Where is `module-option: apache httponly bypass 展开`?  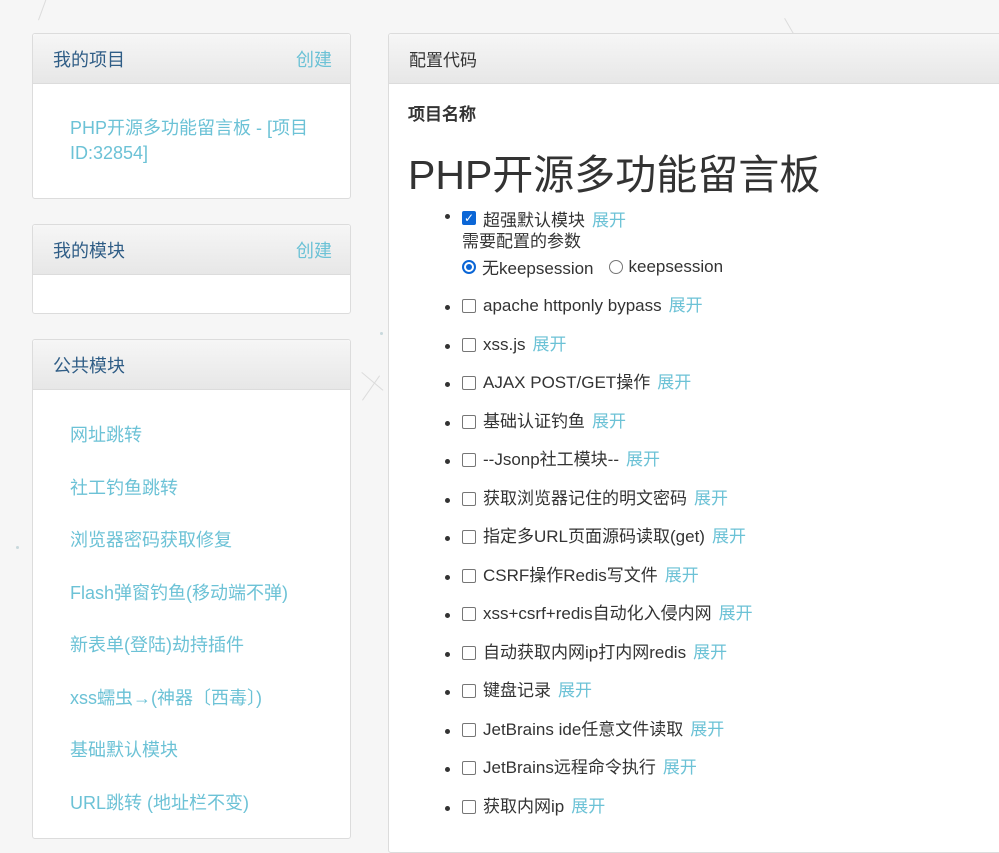
module-option: apache httponly bypass 展开 is located at coordinates (730, 306).